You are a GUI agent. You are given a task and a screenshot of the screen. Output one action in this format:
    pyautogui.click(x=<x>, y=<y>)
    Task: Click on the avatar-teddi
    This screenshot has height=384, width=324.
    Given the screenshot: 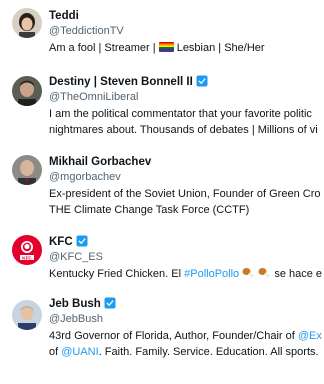 What is the action you would take?
    pyautogui.click(x=27, y=23)
    